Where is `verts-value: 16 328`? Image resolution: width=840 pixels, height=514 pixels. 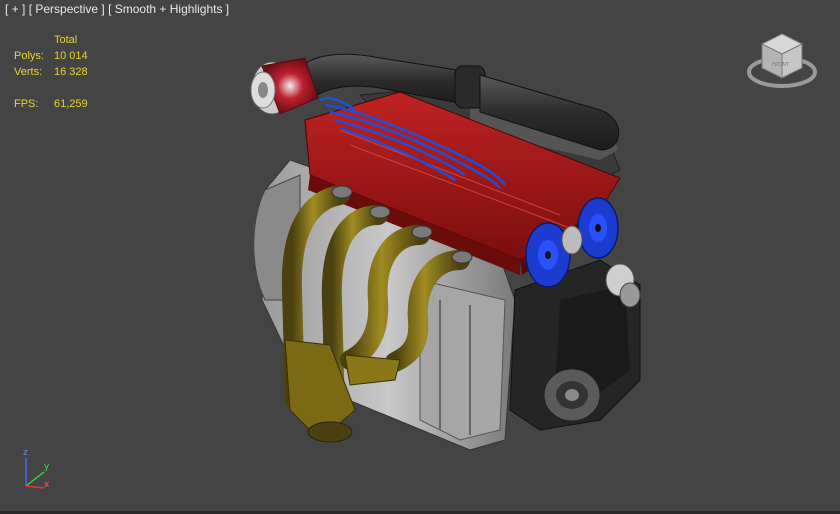
verts-value: 16 328 is located at coordinates (71, 72).